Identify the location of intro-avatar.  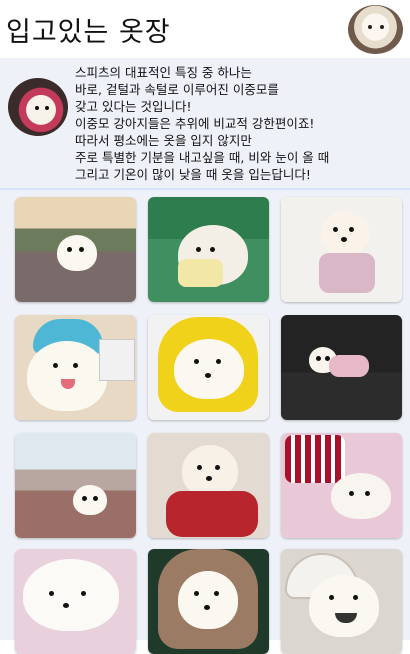
(38, 107).